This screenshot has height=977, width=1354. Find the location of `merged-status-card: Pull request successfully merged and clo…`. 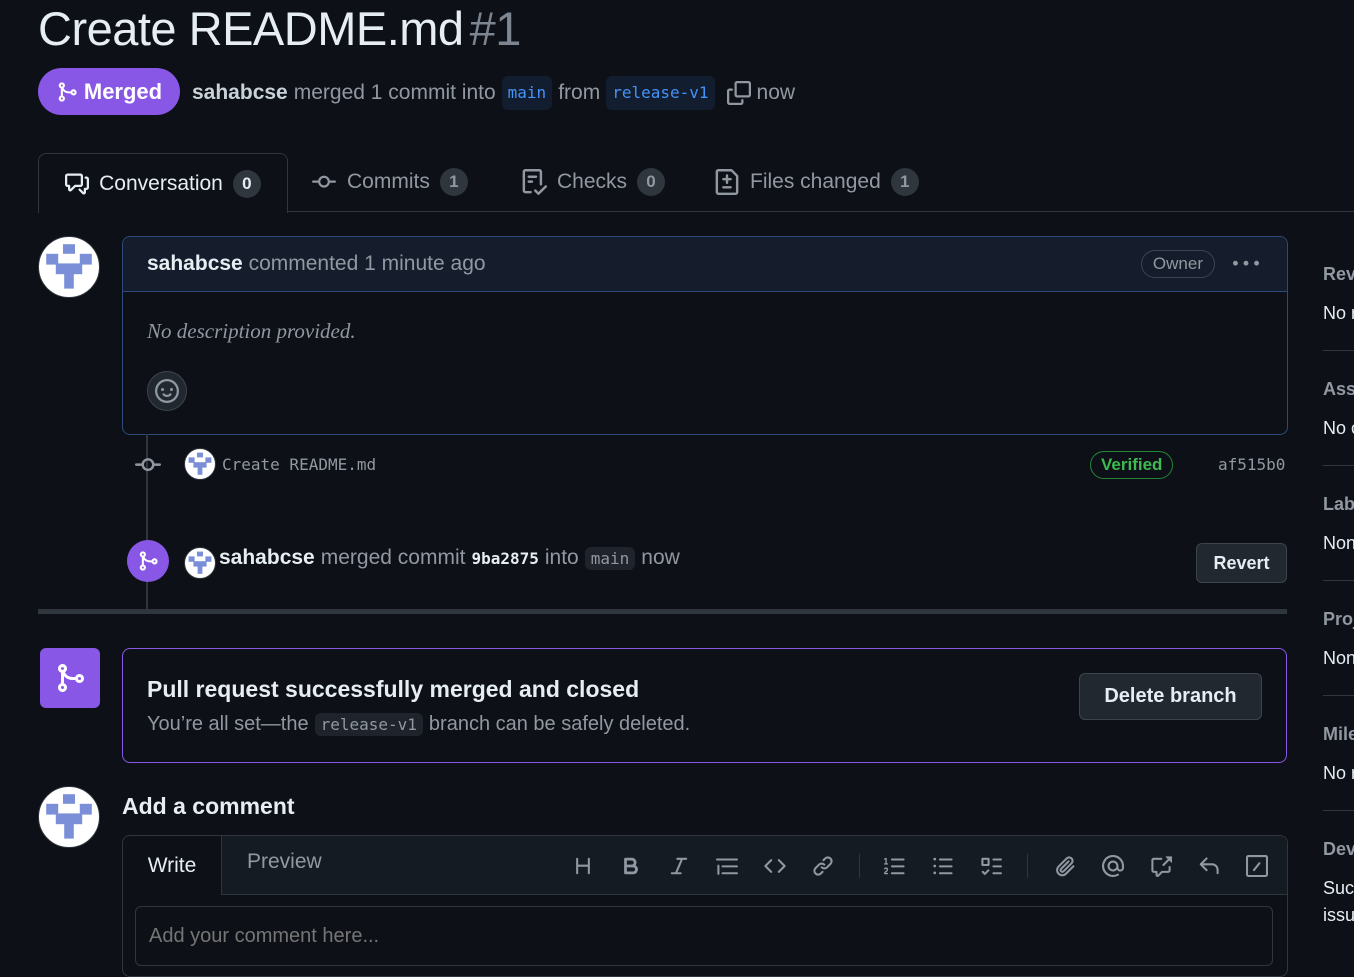

merged-status-card: Pull request successfully merged and clo… is located at coordinates (704, 705).